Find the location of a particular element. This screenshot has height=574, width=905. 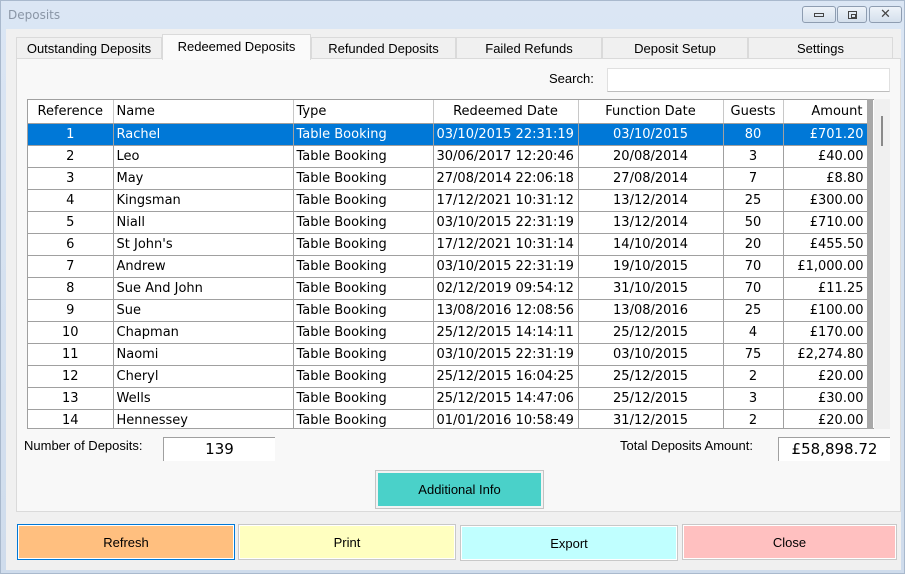

close-button: Close is located at coordinates (789, 542).